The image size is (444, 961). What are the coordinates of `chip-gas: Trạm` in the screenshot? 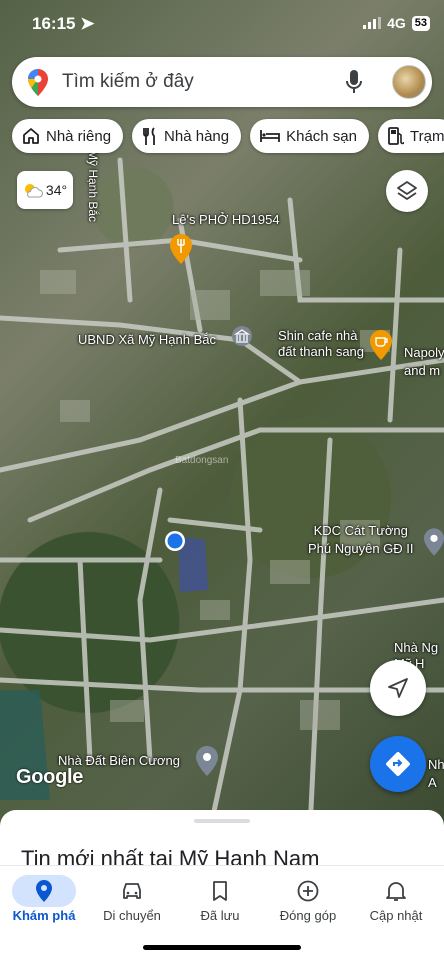 It's located at (411, 136).